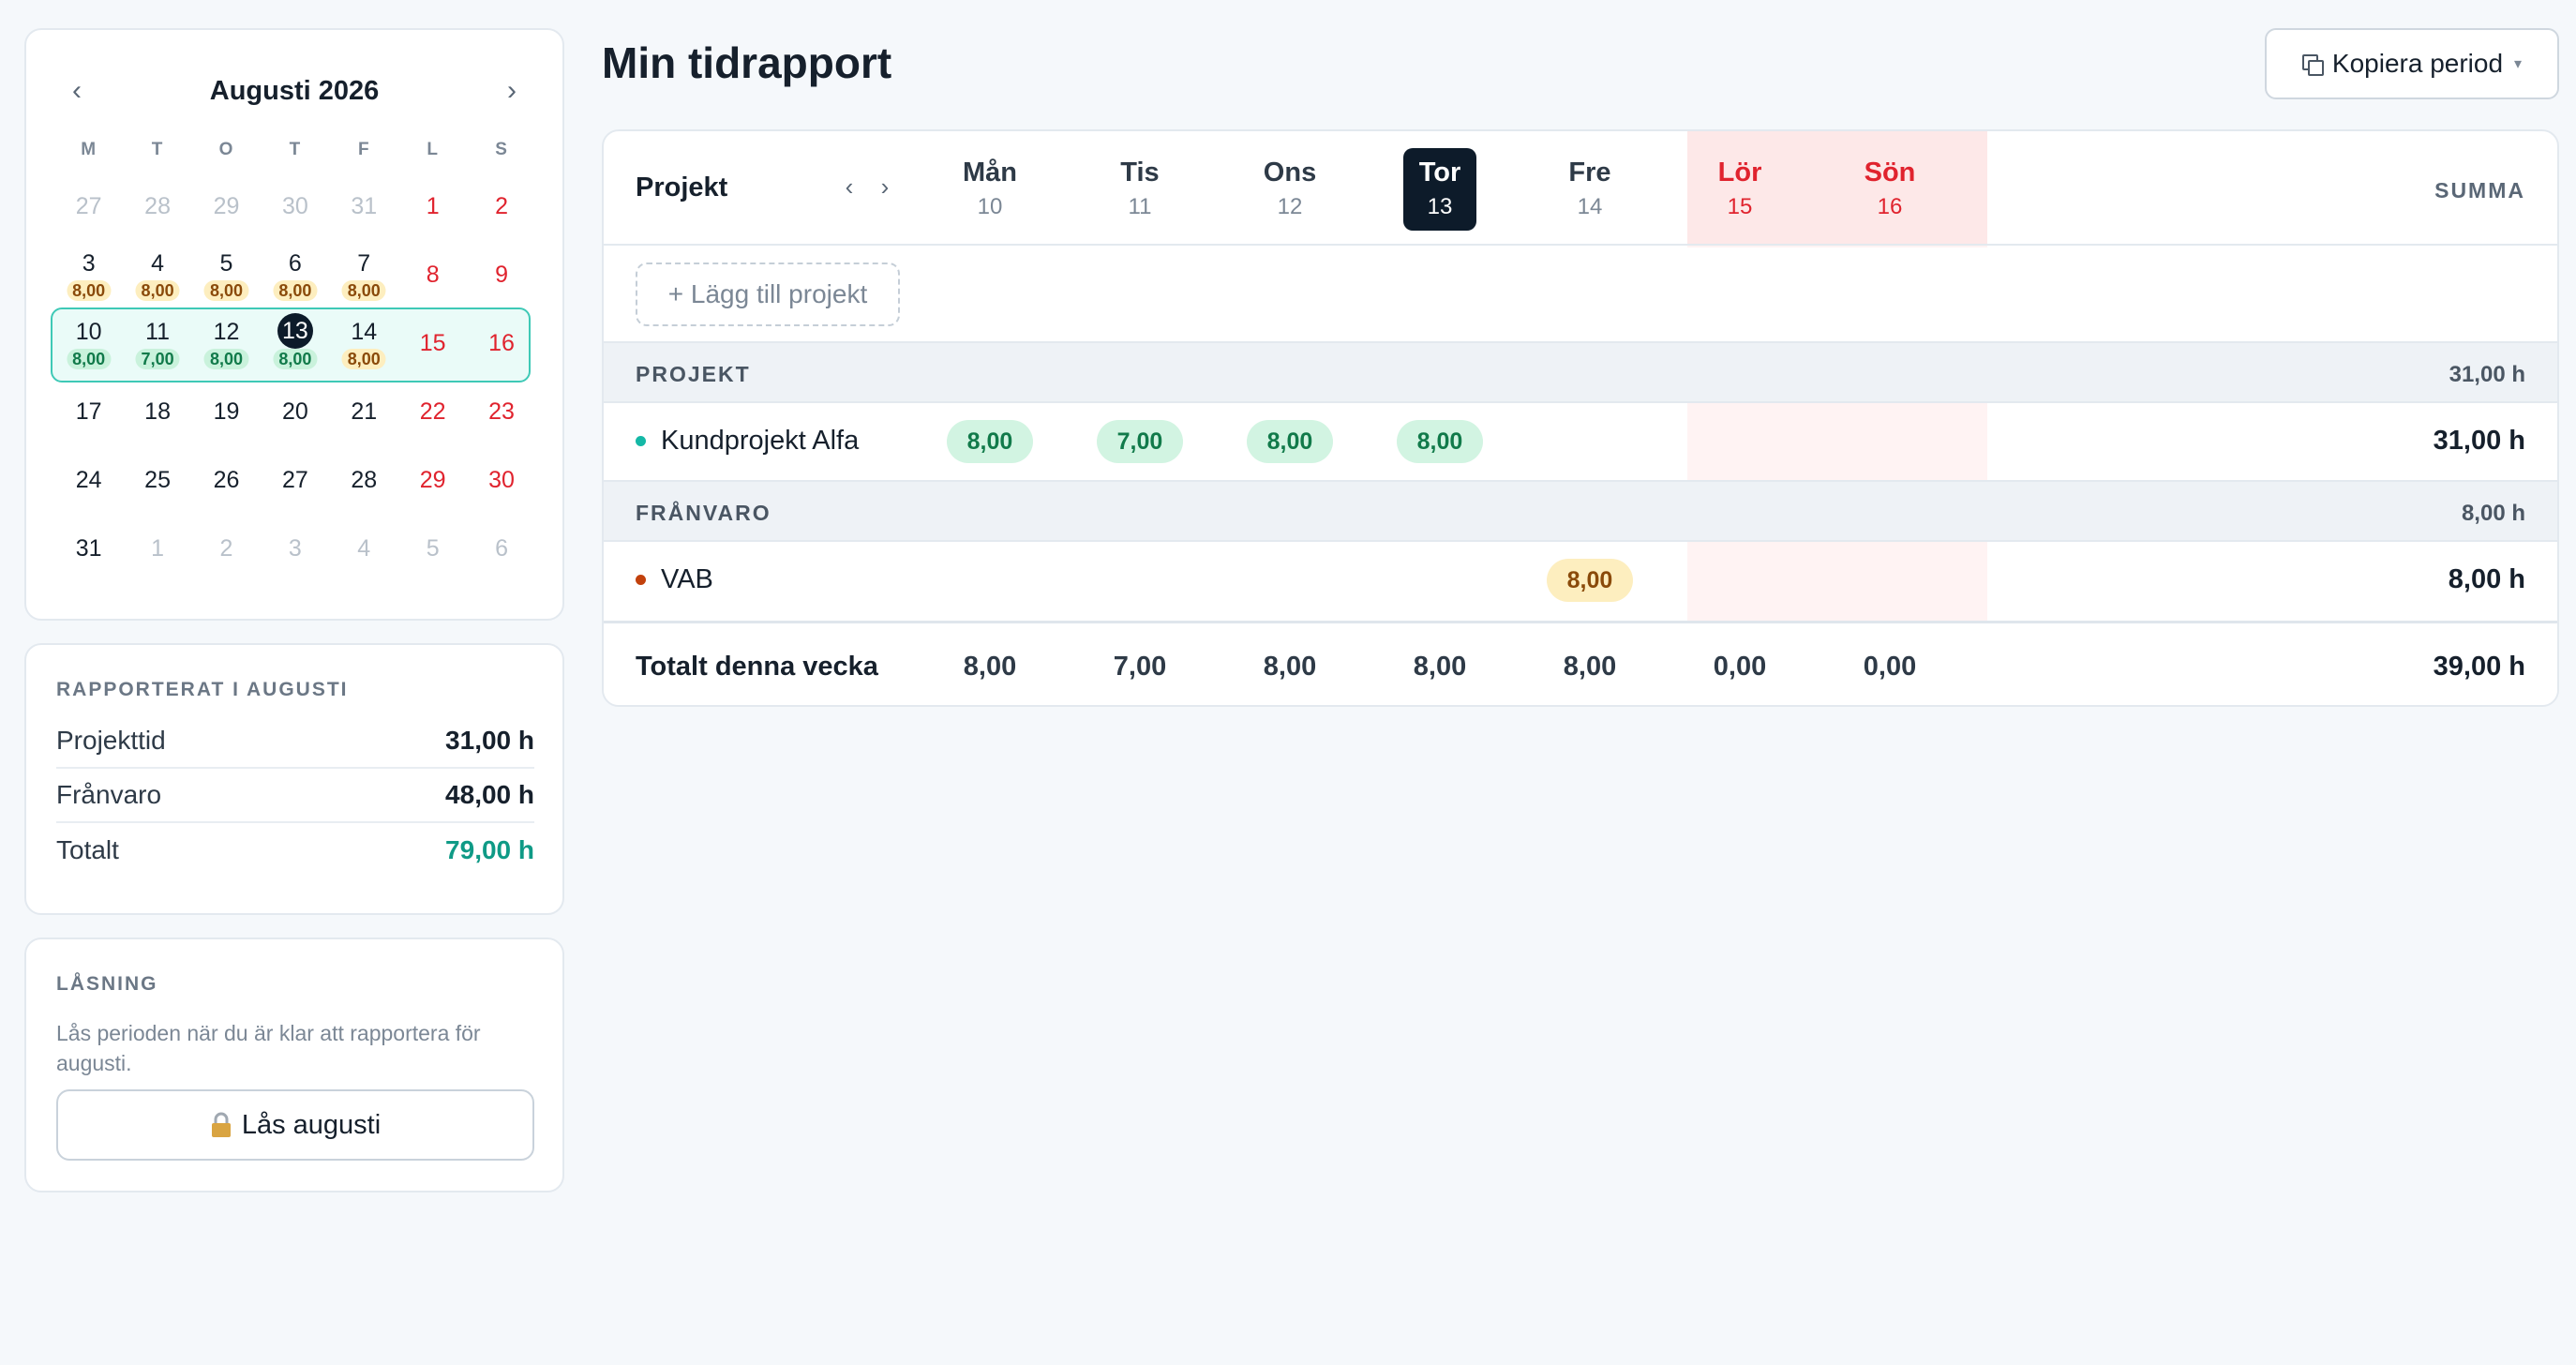  What do you see at coordinates (365, 332) in the screenshot?
I see `calendar-day-number: 14` at bounding box center [365, 332].